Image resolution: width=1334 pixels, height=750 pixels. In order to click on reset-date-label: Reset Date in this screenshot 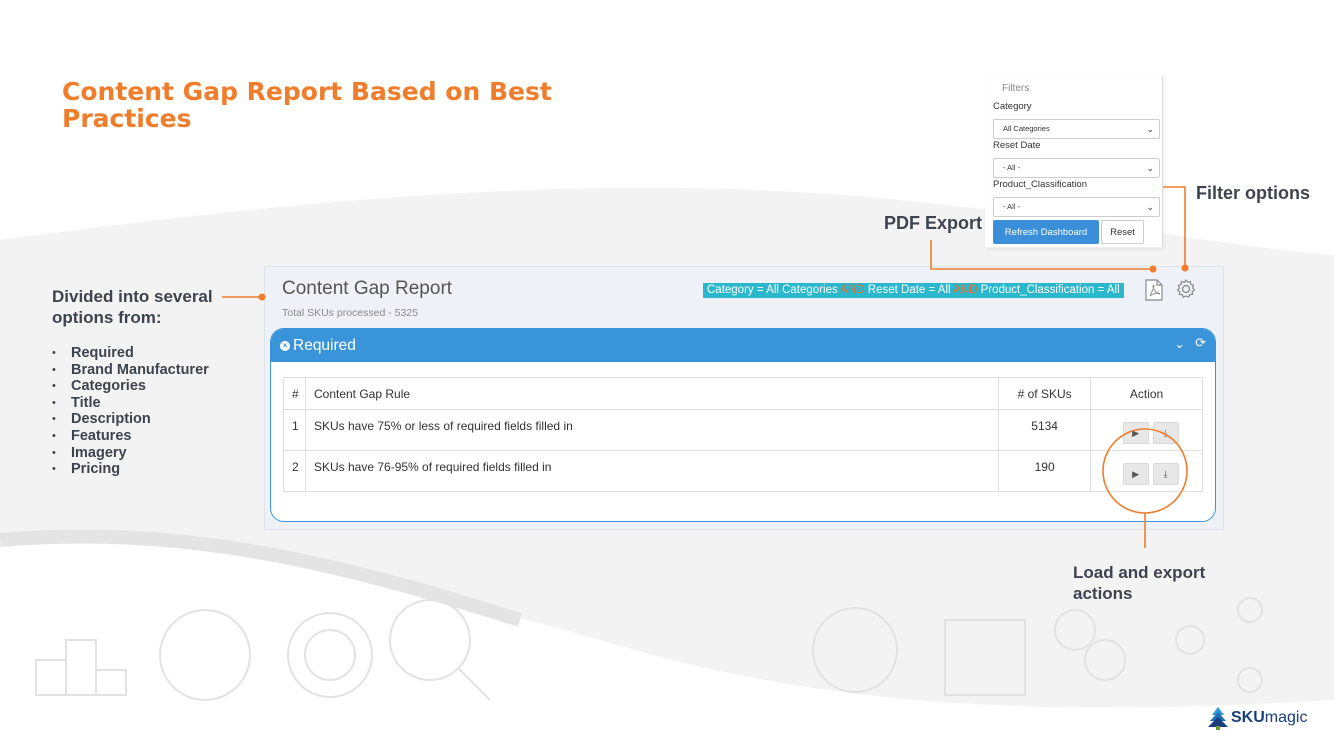, I will do `click(1017, 145)`.